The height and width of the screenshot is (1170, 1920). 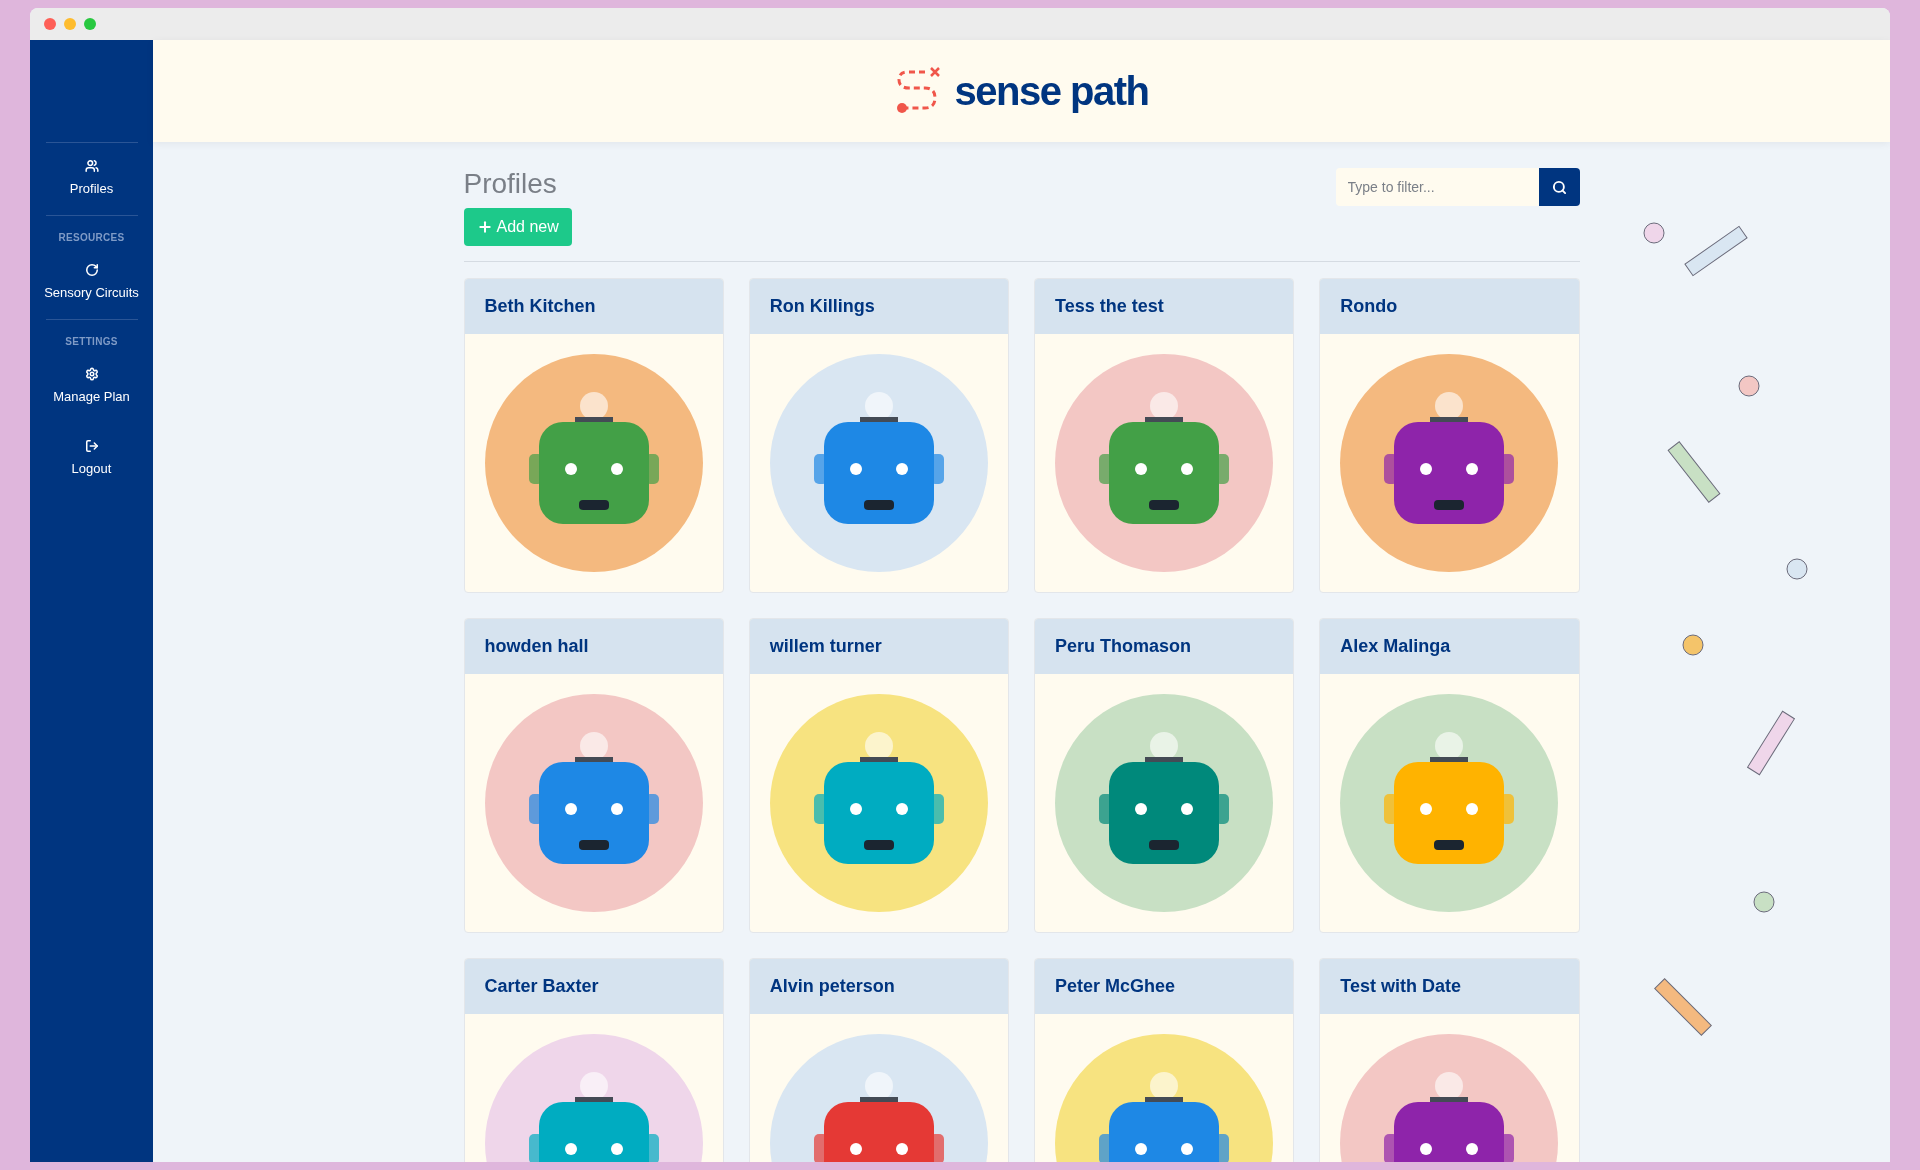 What do you see at coordinates (593, 1060) in the screenshot?
I see `profile-card: Carter Baxter` at bounding box center [593, 1060].